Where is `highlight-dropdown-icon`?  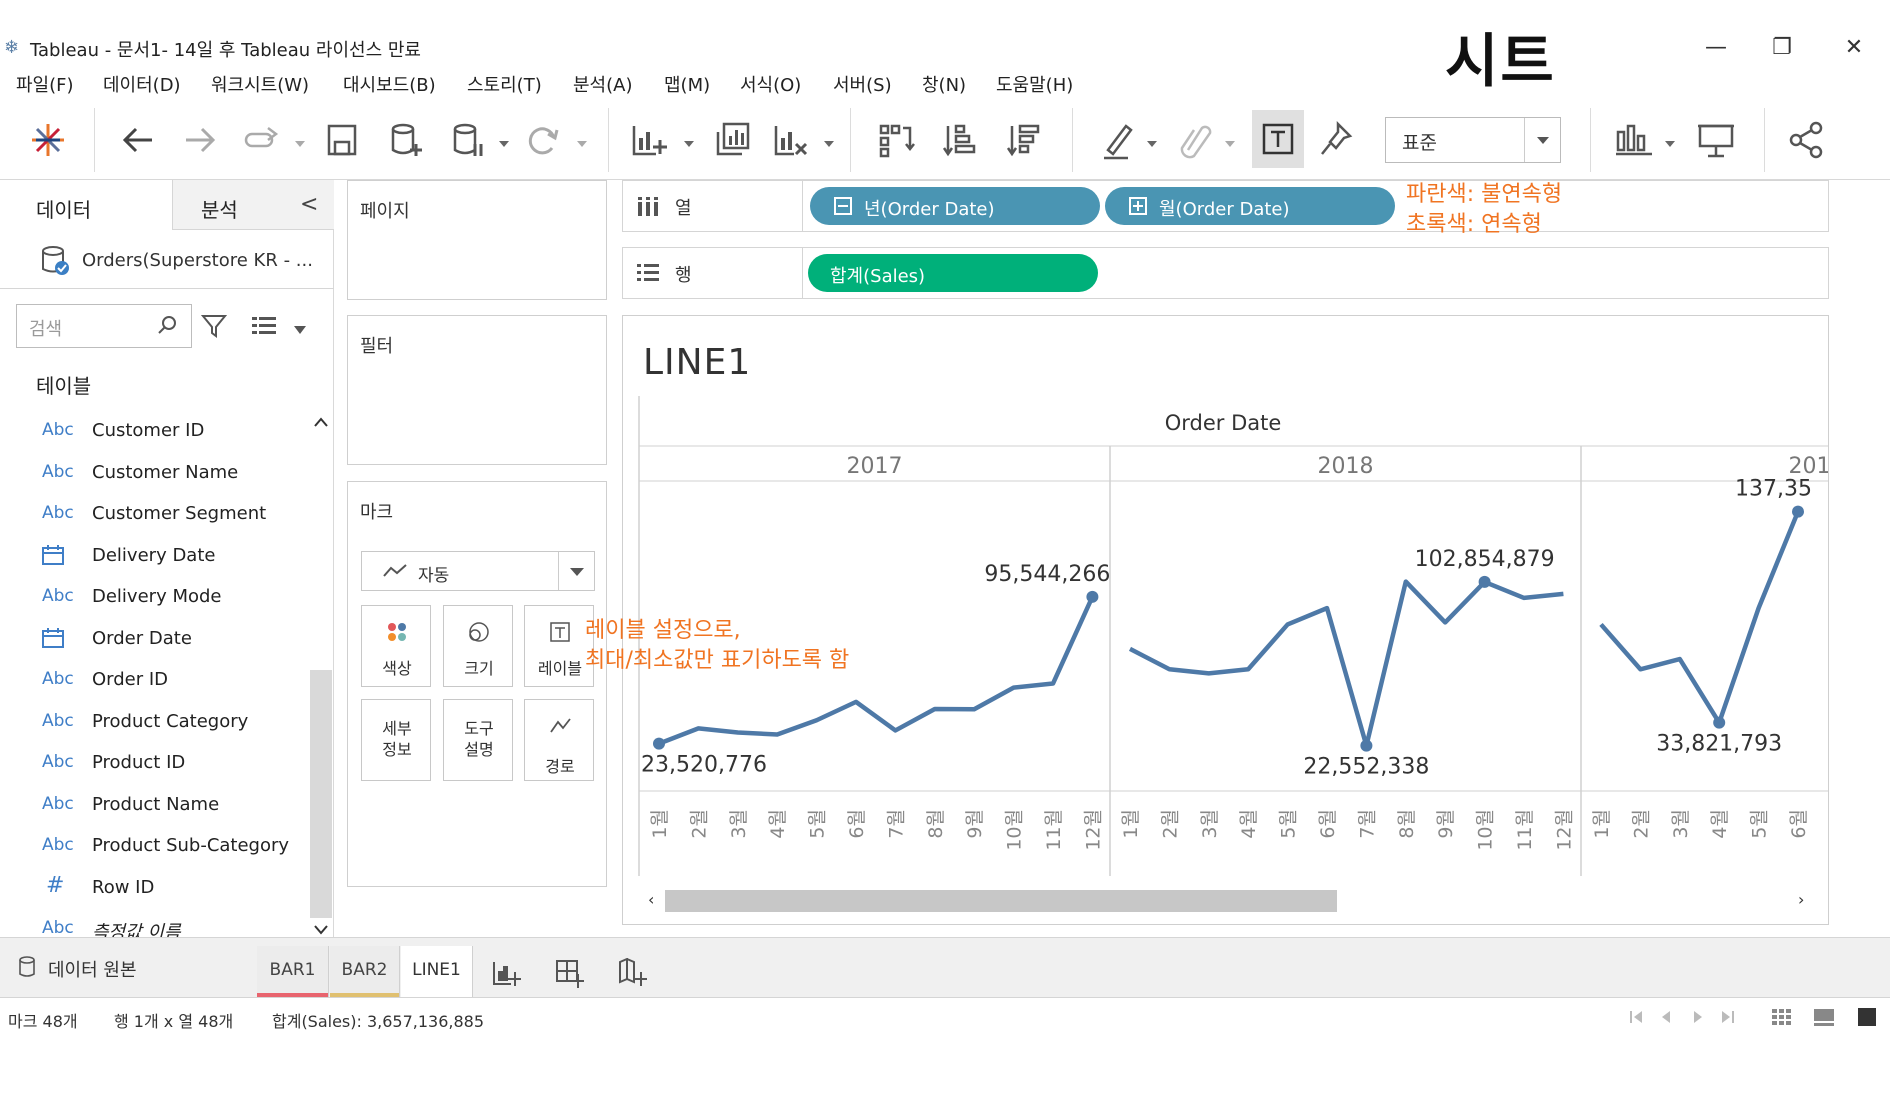 highlight-dropdown-icon is located at coordinates (1152, 140).